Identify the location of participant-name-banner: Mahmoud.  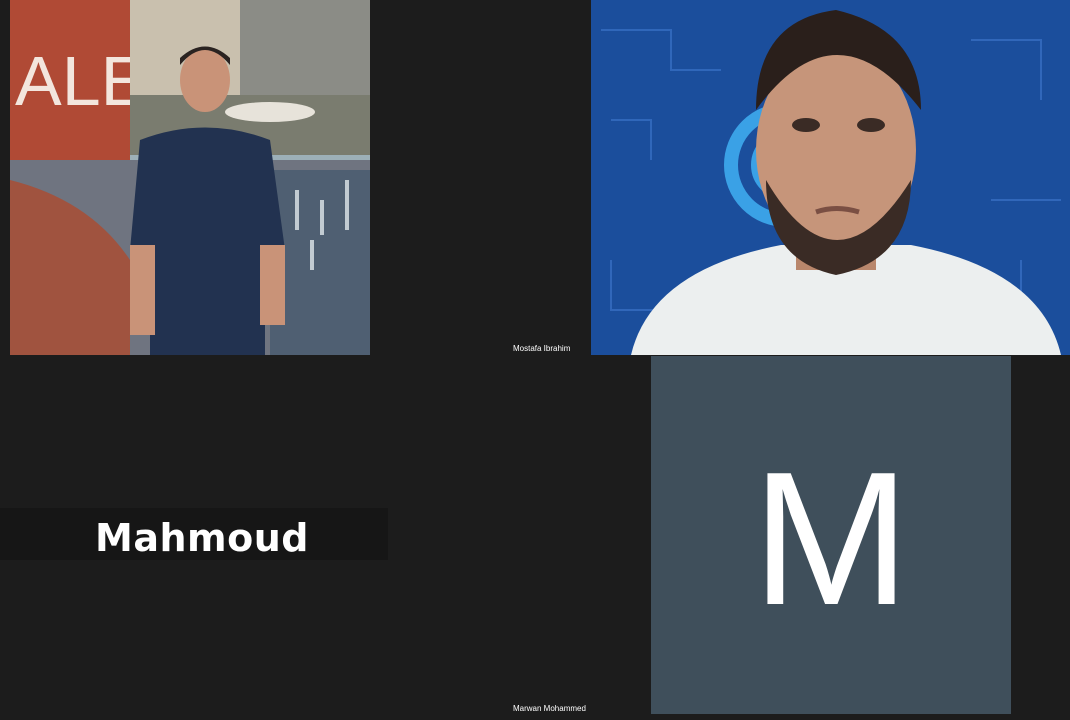
(194, 534).